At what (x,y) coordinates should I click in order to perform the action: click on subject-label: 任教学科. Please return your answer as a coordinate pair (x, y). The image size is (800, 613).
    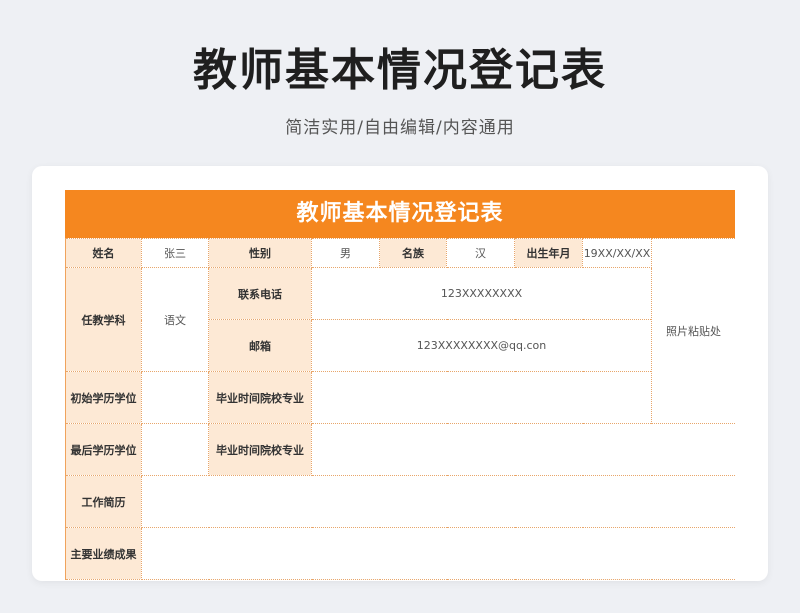
    Looking at the image, I should click on (103, 319).